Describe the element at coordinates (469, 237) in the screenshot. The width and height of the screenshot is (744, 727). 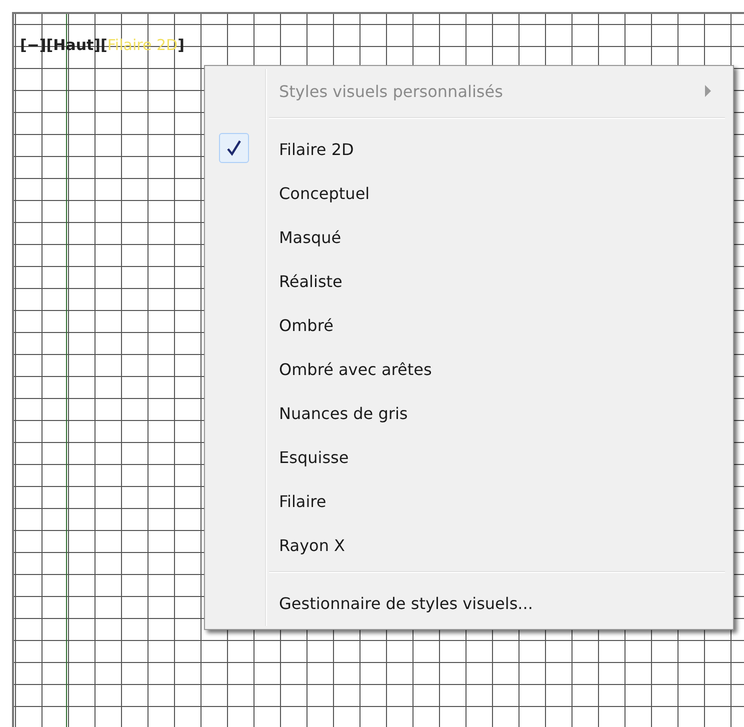
I see `menu-item: Masqué` at that location.